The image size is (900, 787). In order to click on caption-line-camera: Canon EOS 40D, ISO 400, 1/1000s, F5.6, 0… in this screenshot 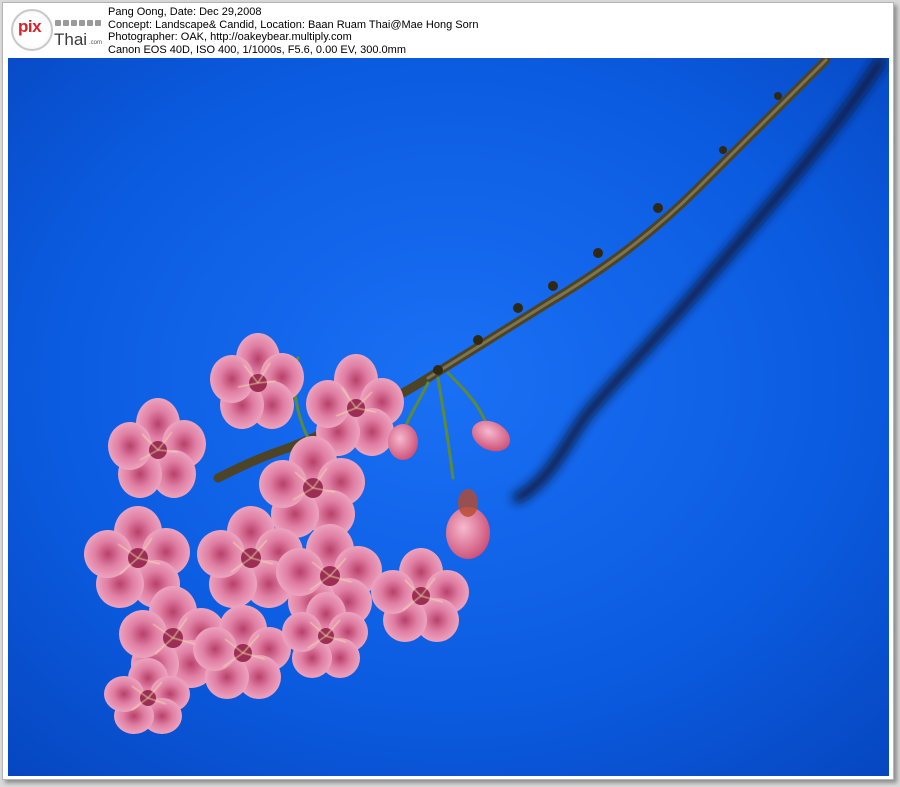, I will do `click(257, 49)`.